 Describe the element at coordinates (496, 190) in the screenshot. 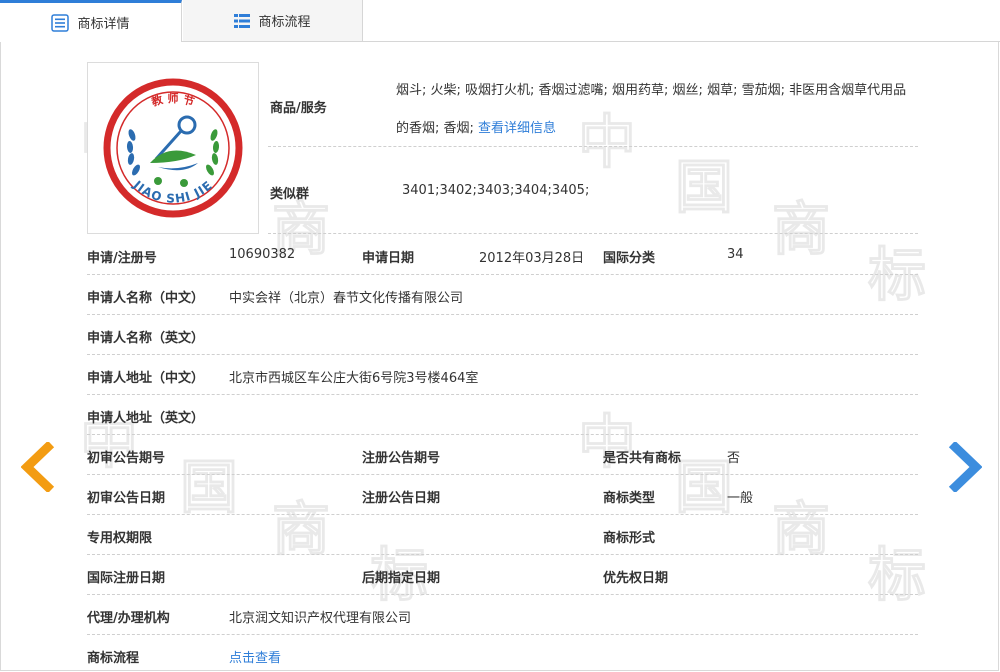

I see `similar-group-value: 3401;3402;3403;3404;3405;` at that location.